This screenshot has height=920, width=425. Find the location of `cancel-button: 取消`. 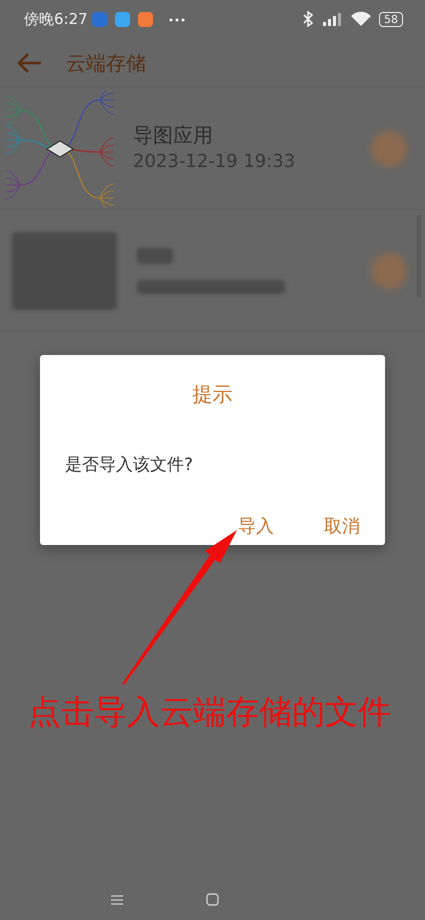

cancel-button: 取消 is located at coordinates (342, 526).